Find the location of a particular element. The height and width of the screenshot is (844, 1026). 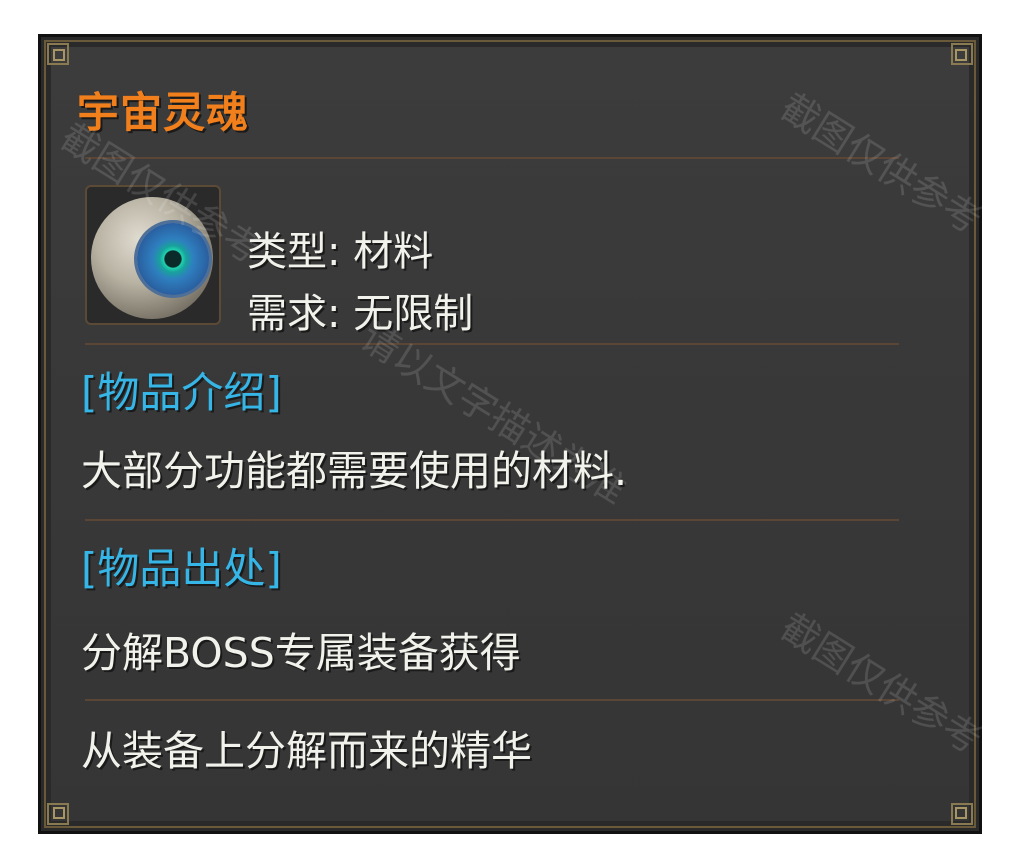

section-heading-description: [物品介绍] is located at coordinates (181, 392).